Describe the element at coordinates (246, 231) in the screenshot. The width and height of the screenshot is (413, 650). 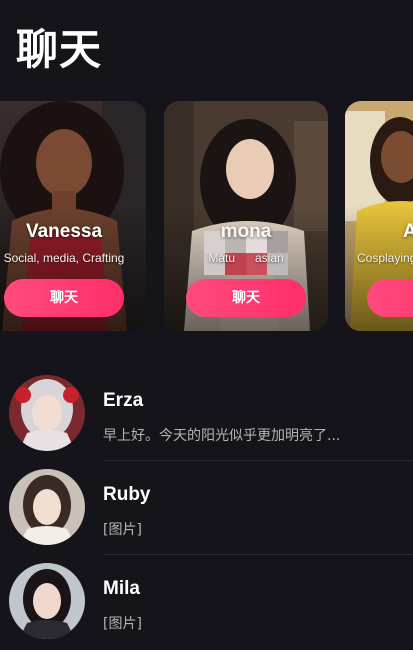
I see `character-name: mona` at that location.